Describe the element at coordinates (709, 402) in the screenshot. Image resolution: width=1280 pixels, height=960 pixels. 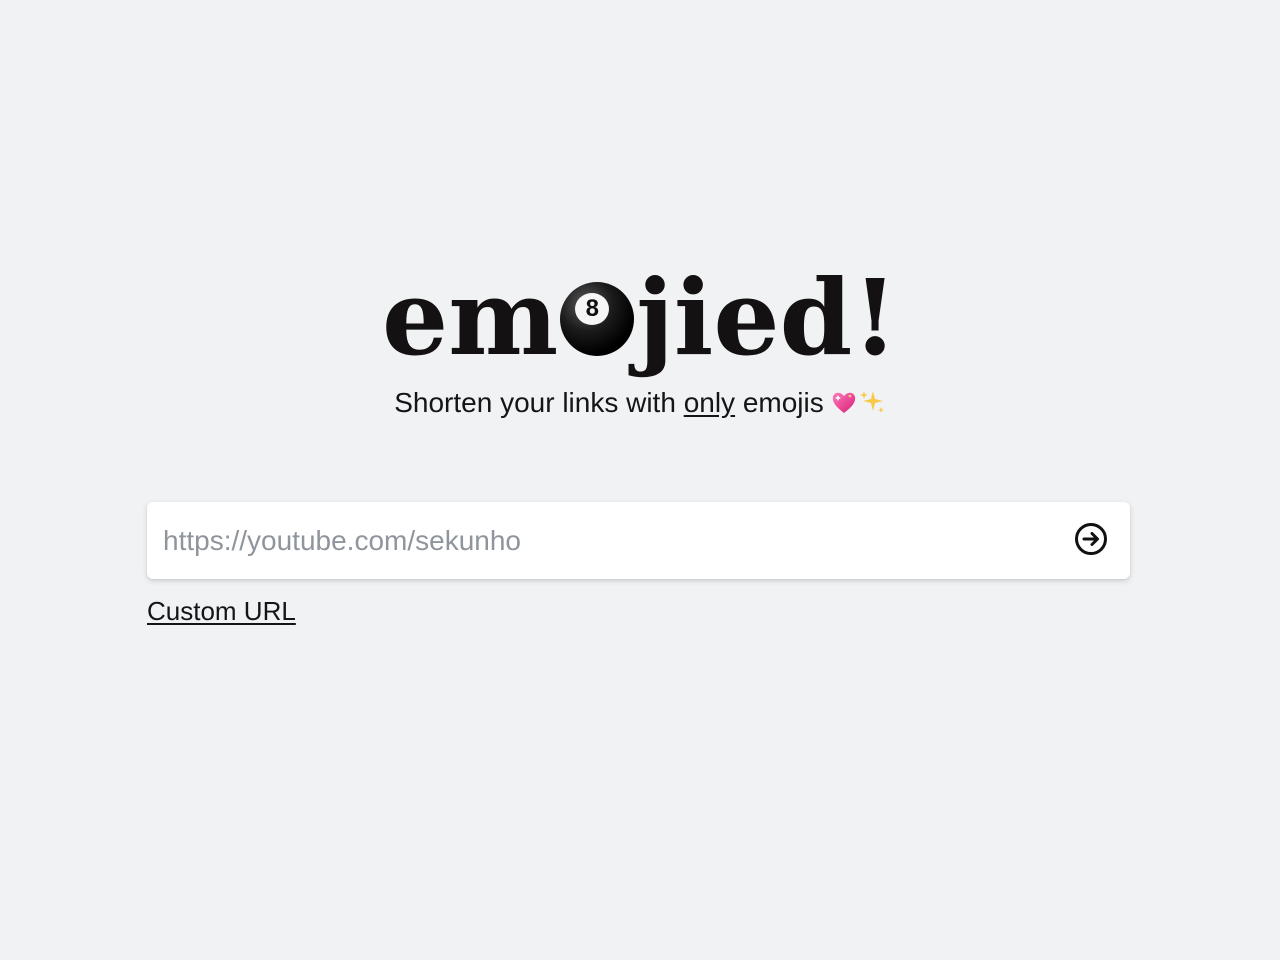
I see `tagline-emphasis: only` at that location.